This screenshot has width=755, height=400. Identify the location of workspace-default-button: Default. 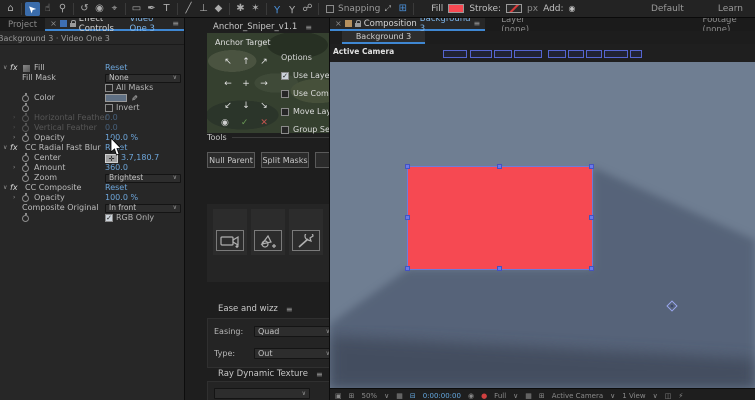
(667, 9).